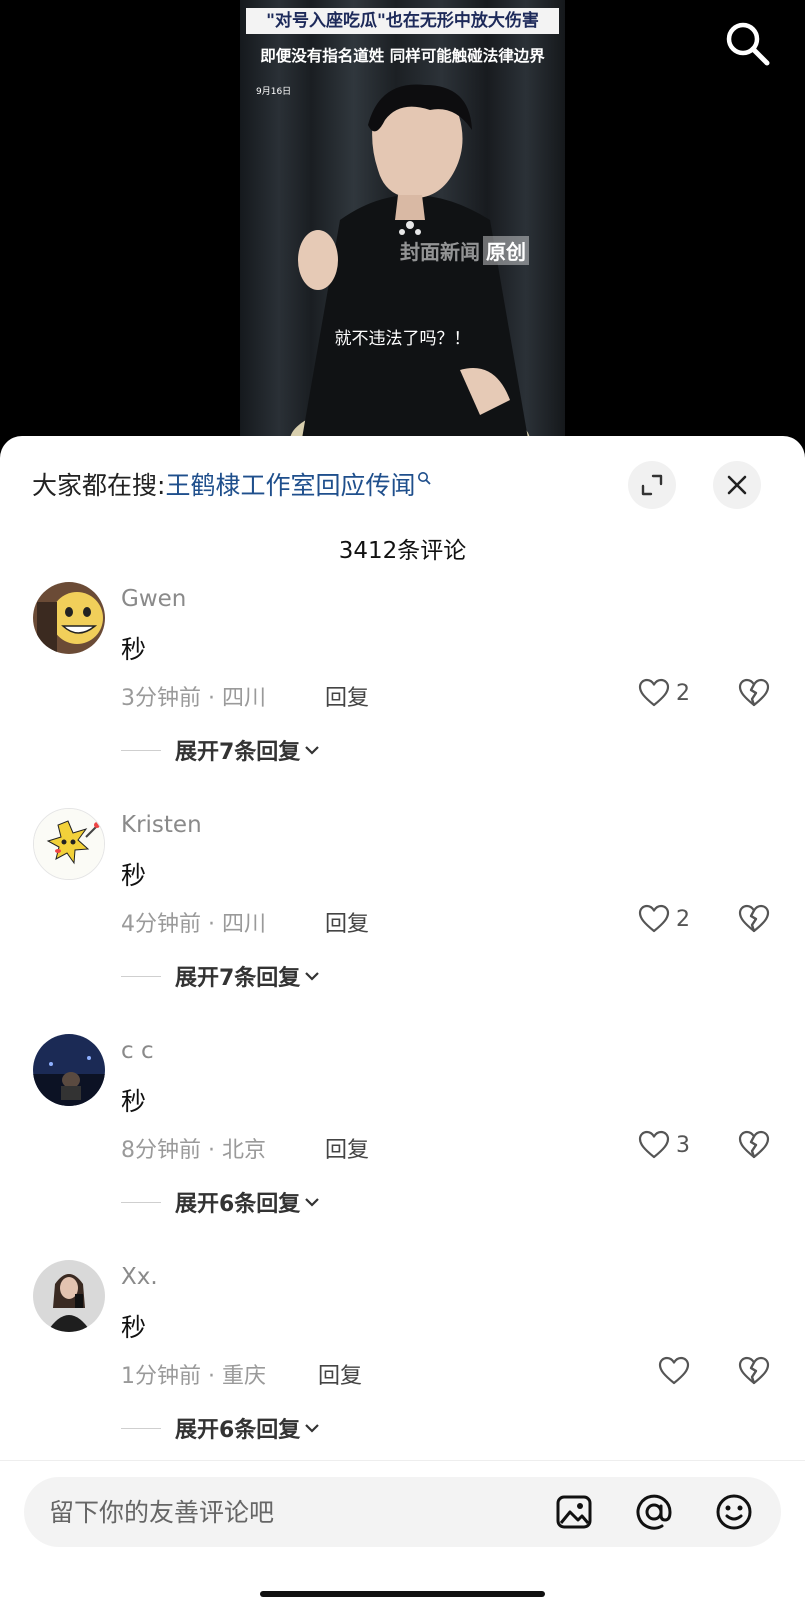 This screenshot has height=1610, width=805. I want to click on comment-meta: 4分钟前 · 四川, so click(193, 924).